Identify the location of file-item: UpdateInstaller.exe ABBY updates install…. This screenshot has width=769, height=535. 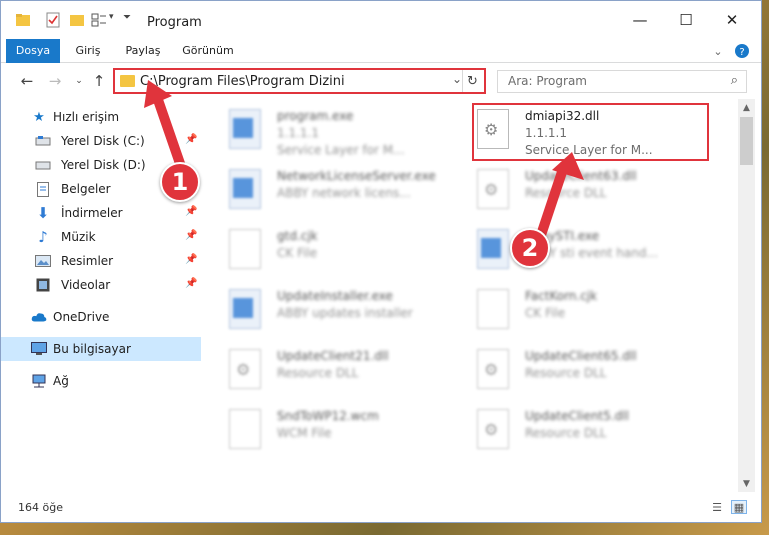
(349, 315).